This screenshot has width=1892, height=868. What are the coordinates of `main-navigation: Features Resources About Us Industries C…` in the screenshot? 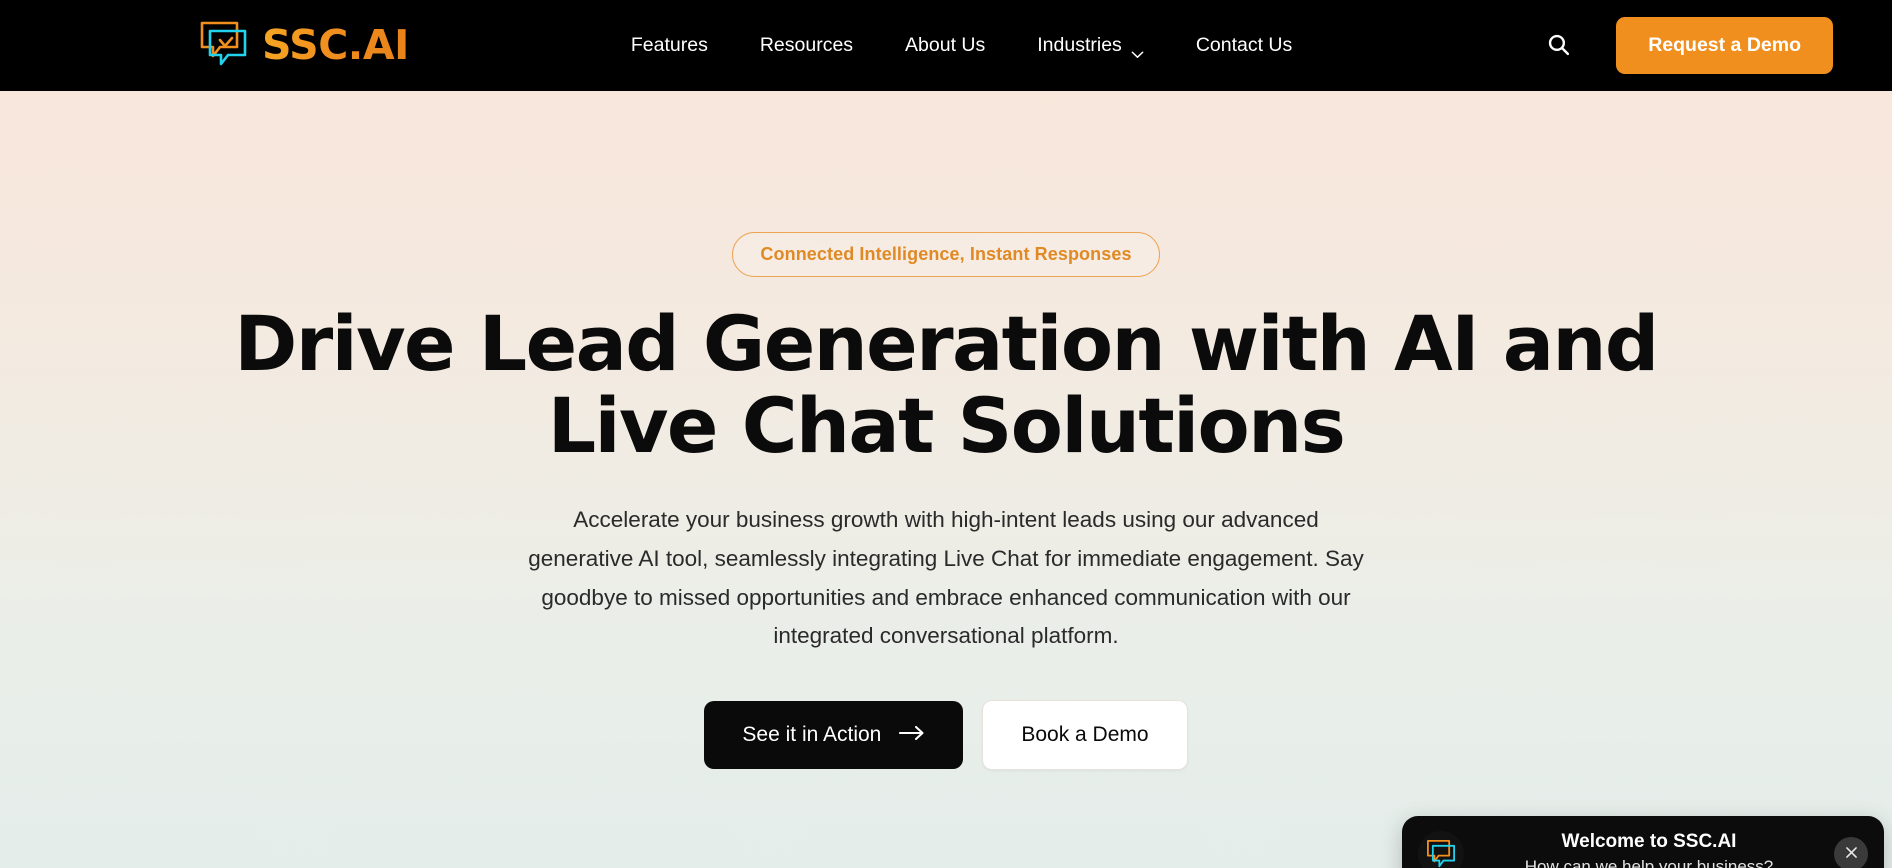 It's located at (961, 45).